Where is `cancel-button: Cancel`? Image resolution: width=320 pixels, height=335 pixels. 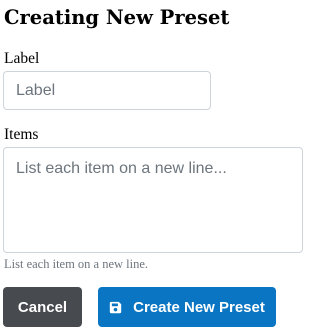 cancel-button: Cancel is located at coordinates (42, 307).